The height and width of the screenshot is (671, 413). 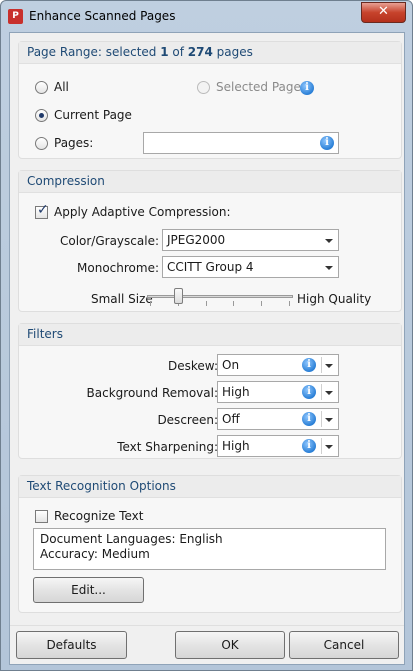 I want to click on background-removal-label: Background Removal:, so click(x=152, y=393).